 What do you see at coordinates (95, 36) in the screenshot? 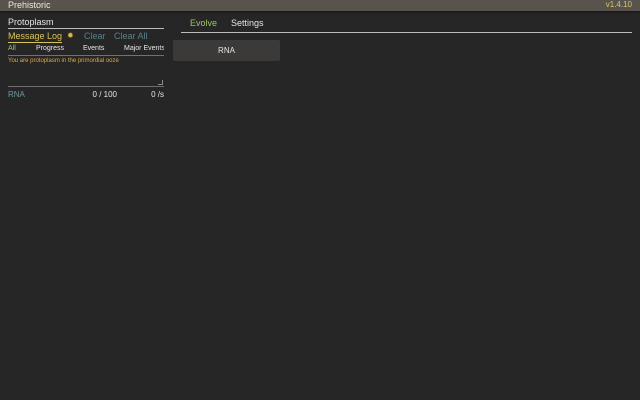
I see `clear-button: Clear` at bounding box center [95, 36].